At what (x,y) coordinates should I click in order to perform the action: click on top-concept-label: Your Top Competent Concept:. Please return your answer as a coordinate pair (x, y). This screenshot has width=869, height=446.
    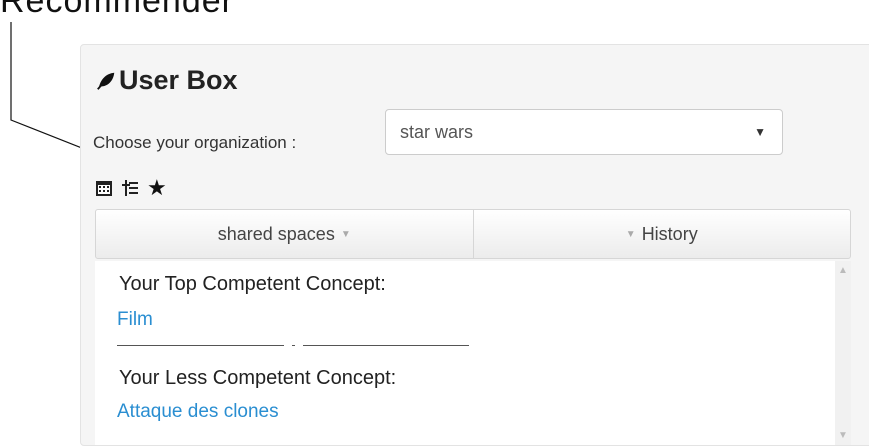
    Looking at the image, I should click on (252, 284).